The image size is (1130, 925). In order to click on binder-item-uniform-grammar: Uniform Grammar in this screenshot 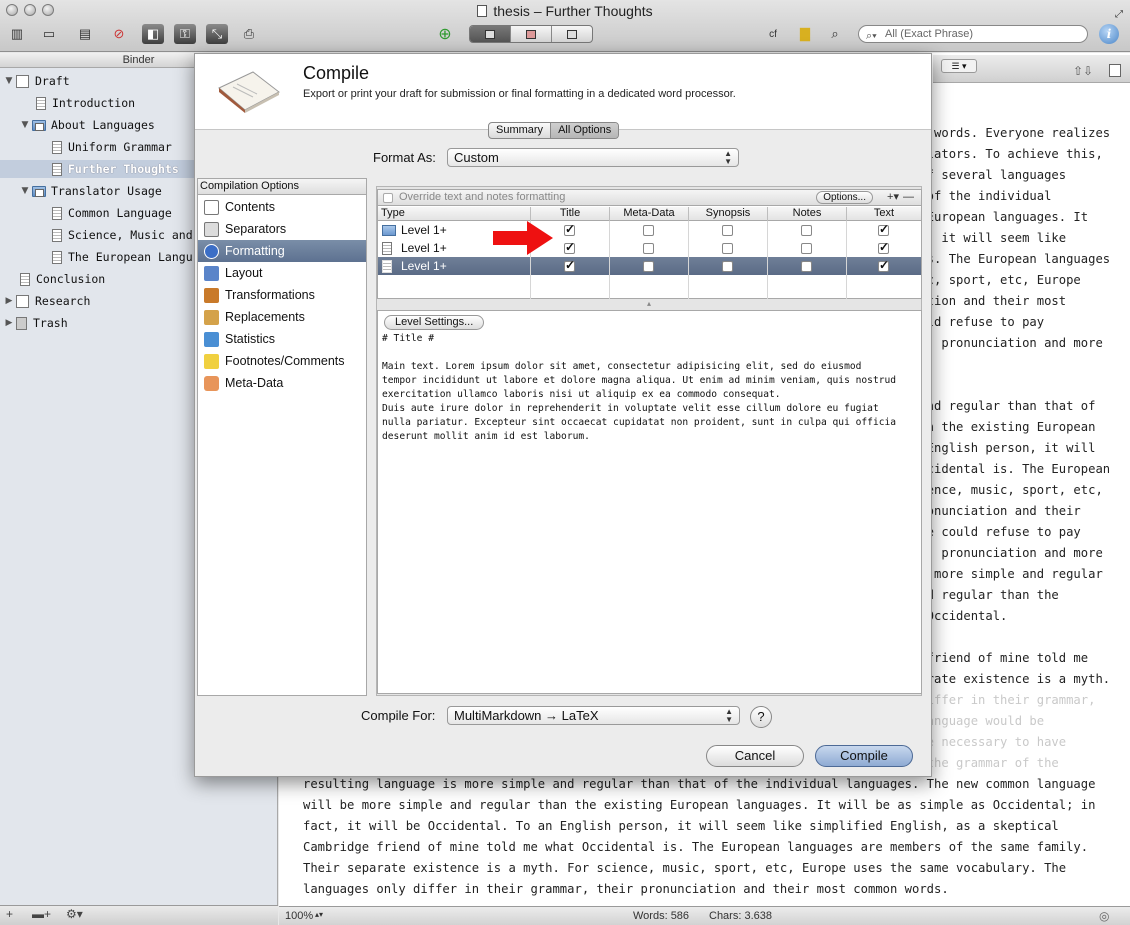, I will do `click(112, 147)`.